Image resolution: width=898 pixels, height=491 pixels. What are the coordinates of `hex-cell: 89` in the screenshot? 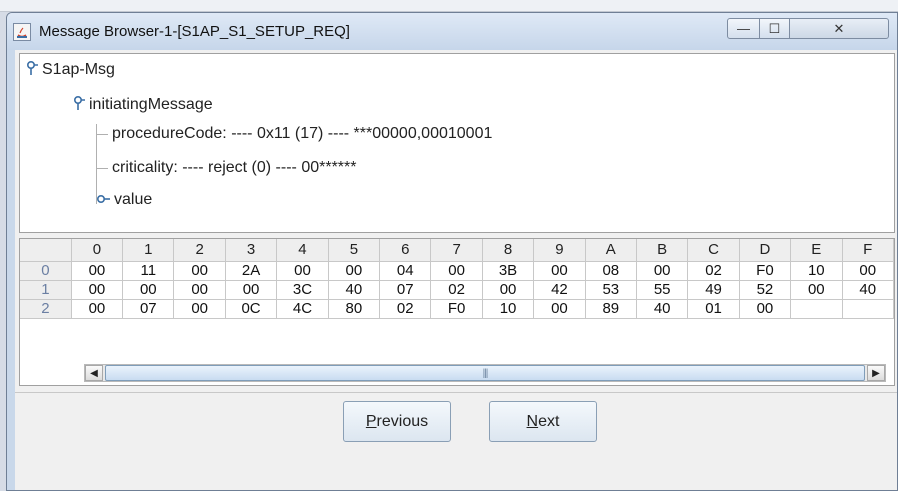 It's located at (611, 309).